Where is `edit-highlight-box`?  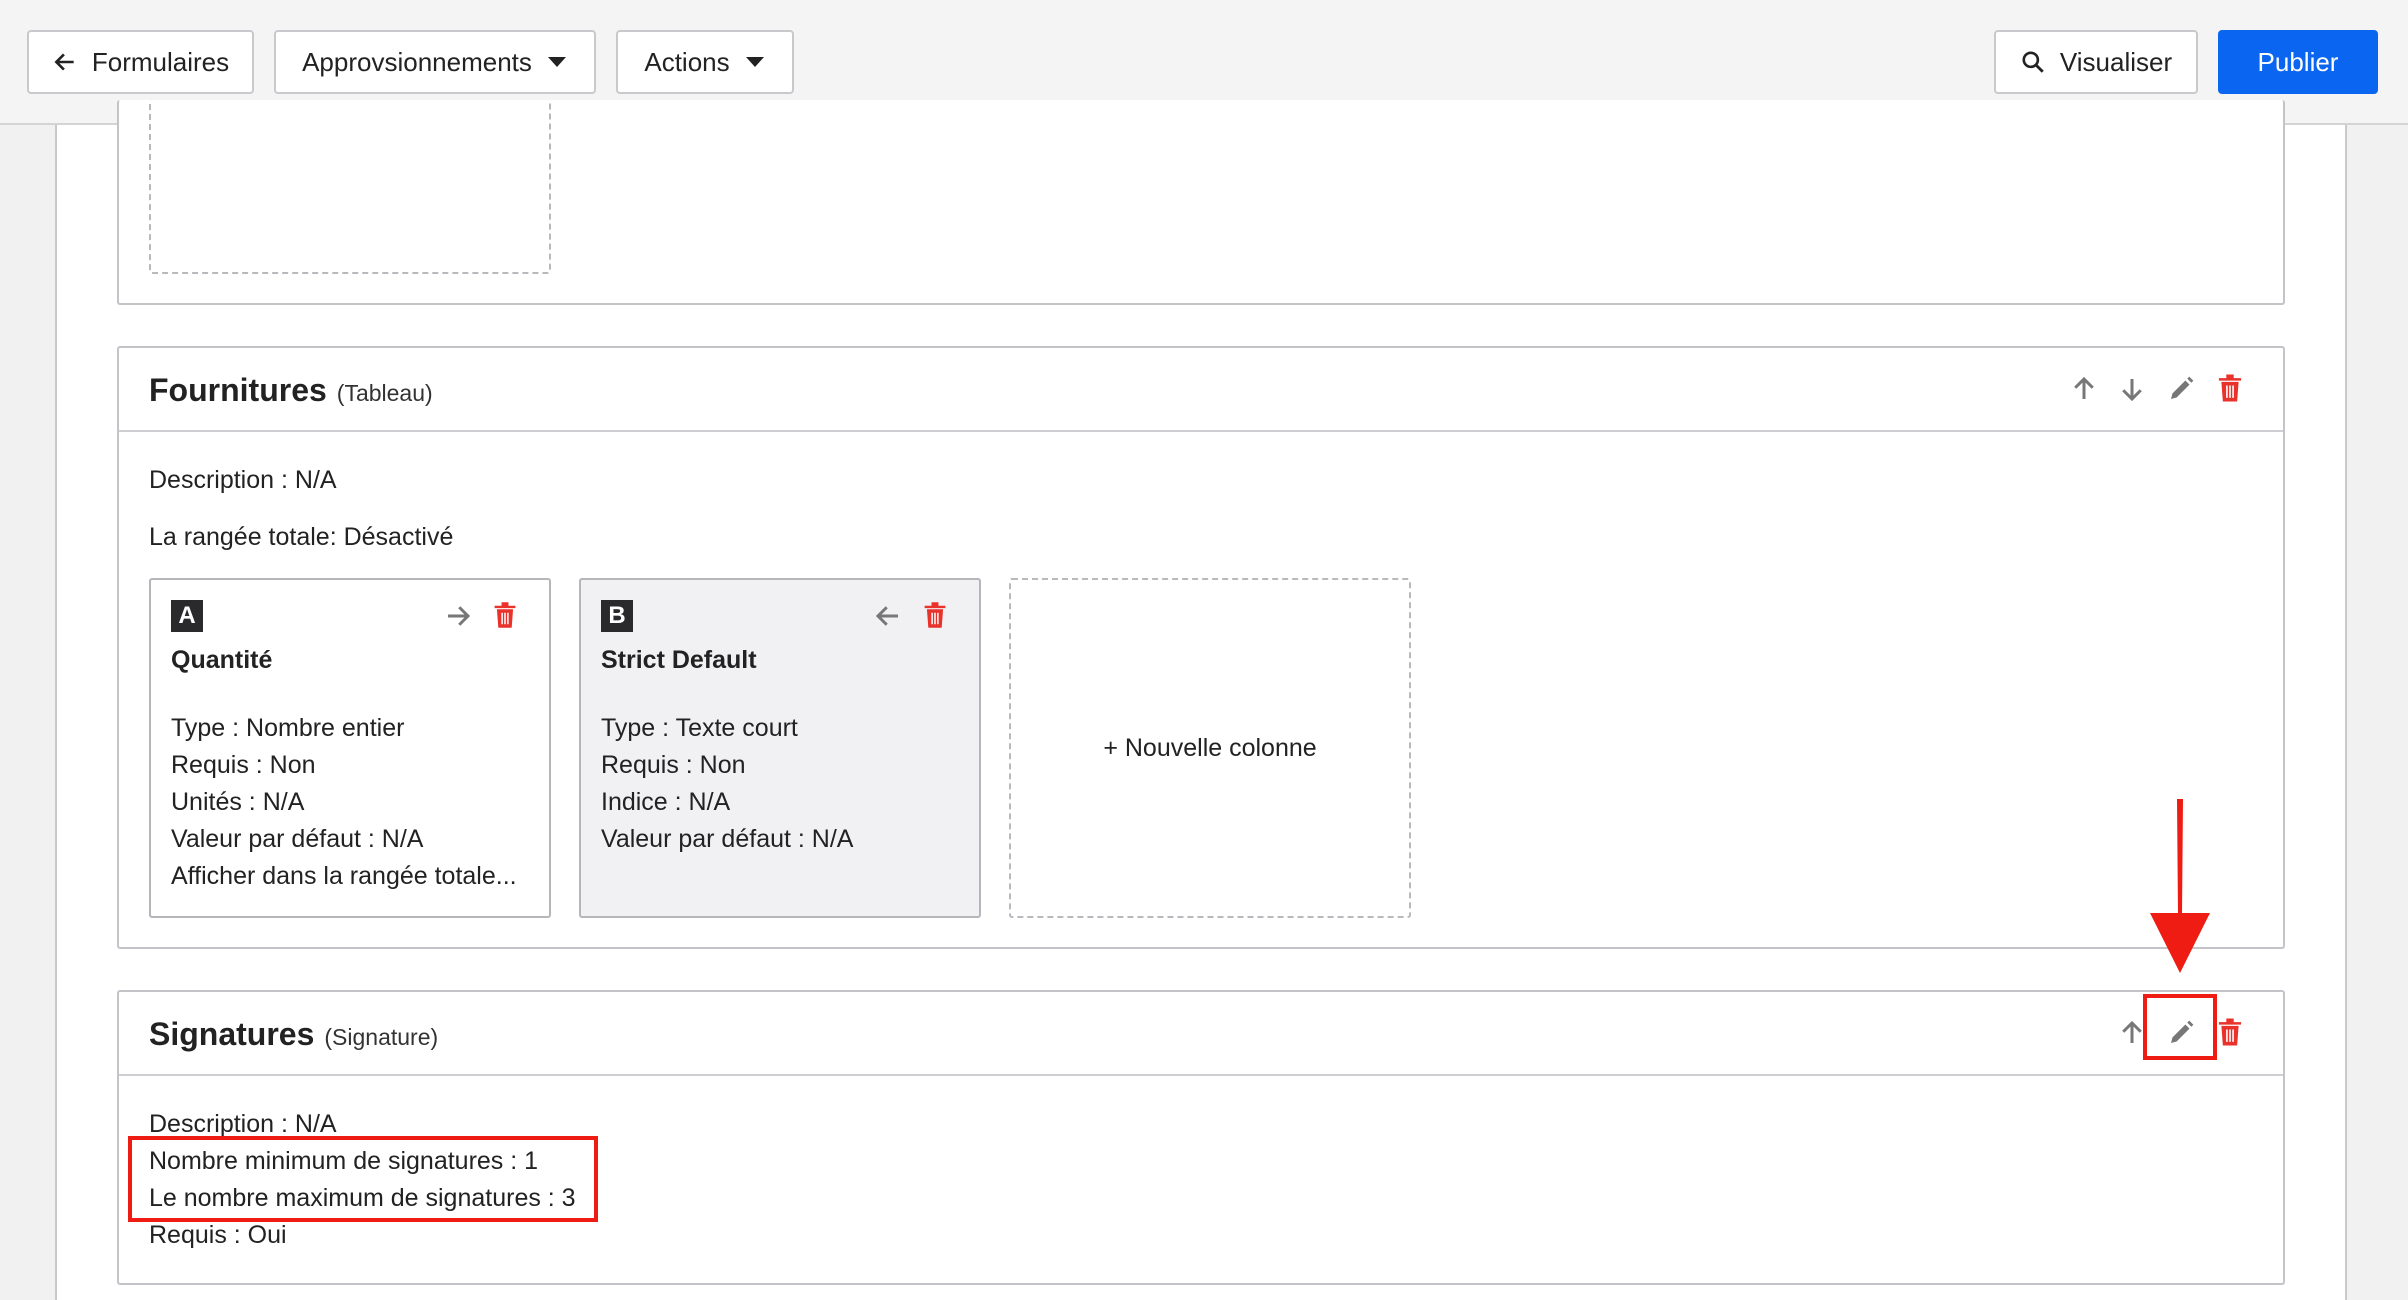 edit-highlight-box is located at coordinates (2180, 1027).